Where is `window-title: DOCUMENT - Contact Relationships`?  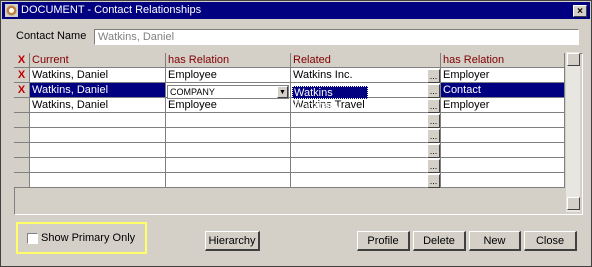 window-title: DOCUMENT - Contact Relationships is located at coordinates (111, 10).